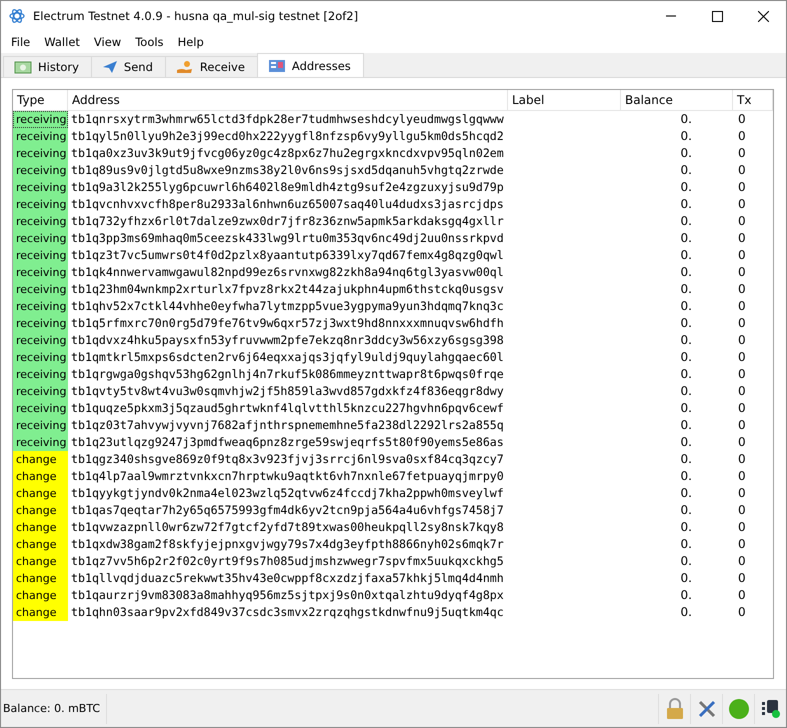 The height and width of the screenshot is (728, 787). Describe the element at coordinates (287, 306) in the screenshot. I see `address-cell-text: tb1qhv52x7ctkl44vhhe0eyfwha7lytmzpp5vue3ygpyma9yun3hdqmq7knq3c` at that location.